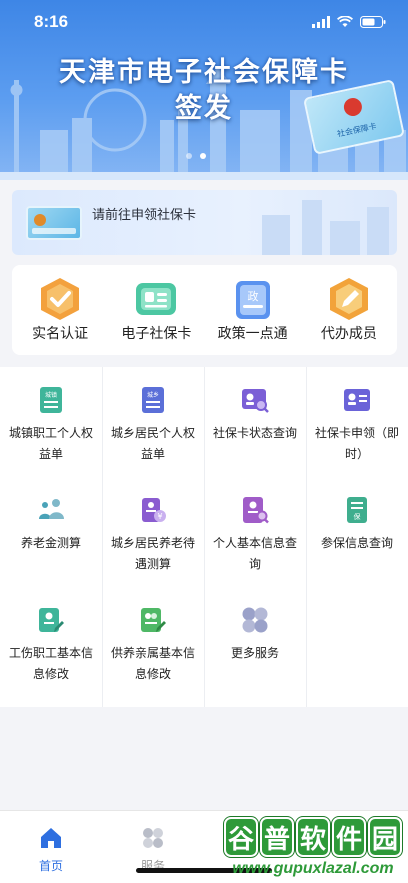 The image size is (408, 883). Describe the element at coordinates (153, 425) in the screenshot. I see `service-rural-rights: 城乡 城乡居民个人权益单` at that location.